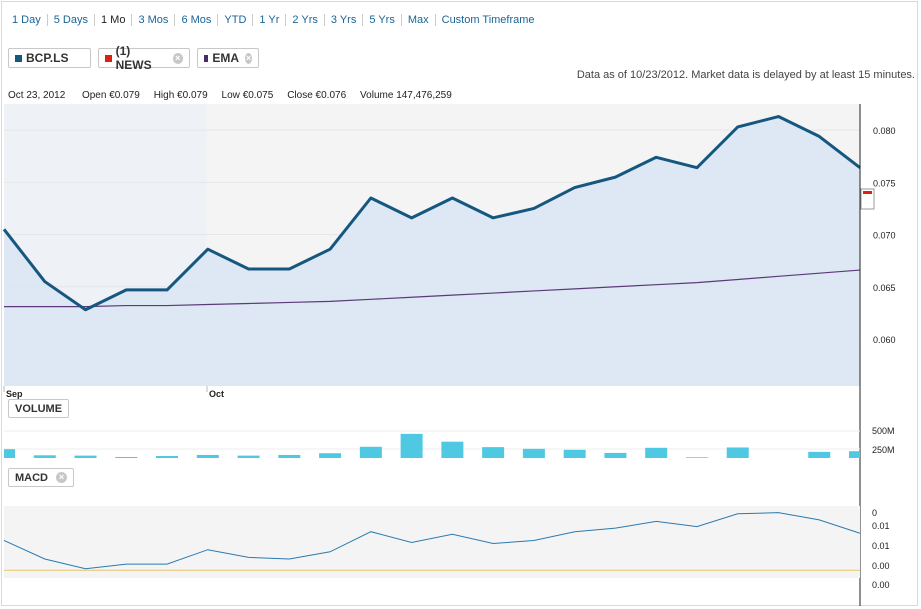  Describe the element at coordinates (216, 394) in the screenshot. I see `x-tick-label: Oct` at that location.